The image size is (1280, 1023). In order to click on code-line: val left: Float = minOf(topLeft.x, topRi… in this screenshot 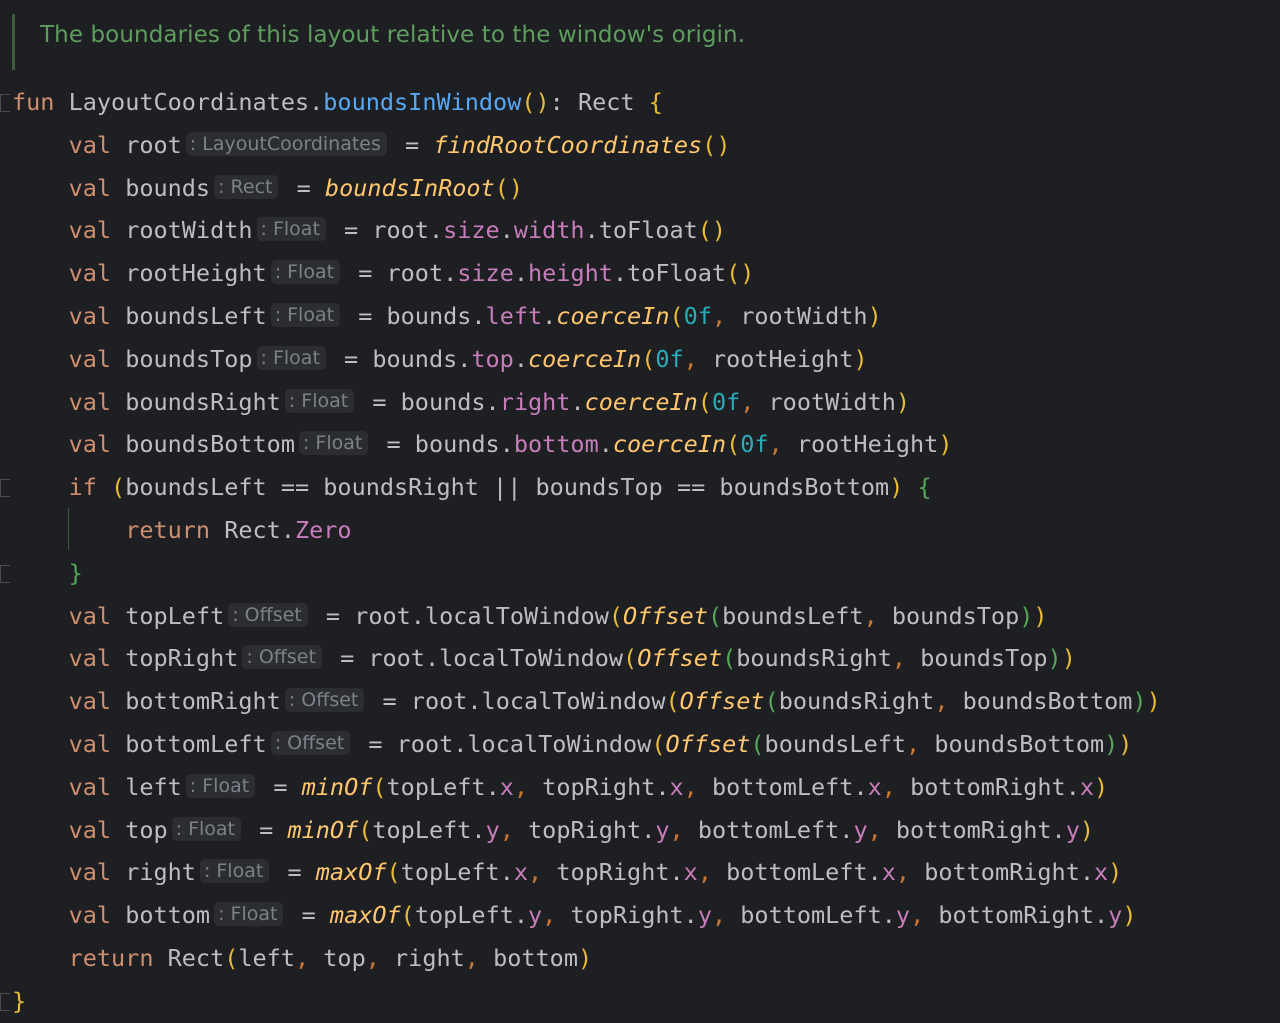, I will do `click(560, 787)`.